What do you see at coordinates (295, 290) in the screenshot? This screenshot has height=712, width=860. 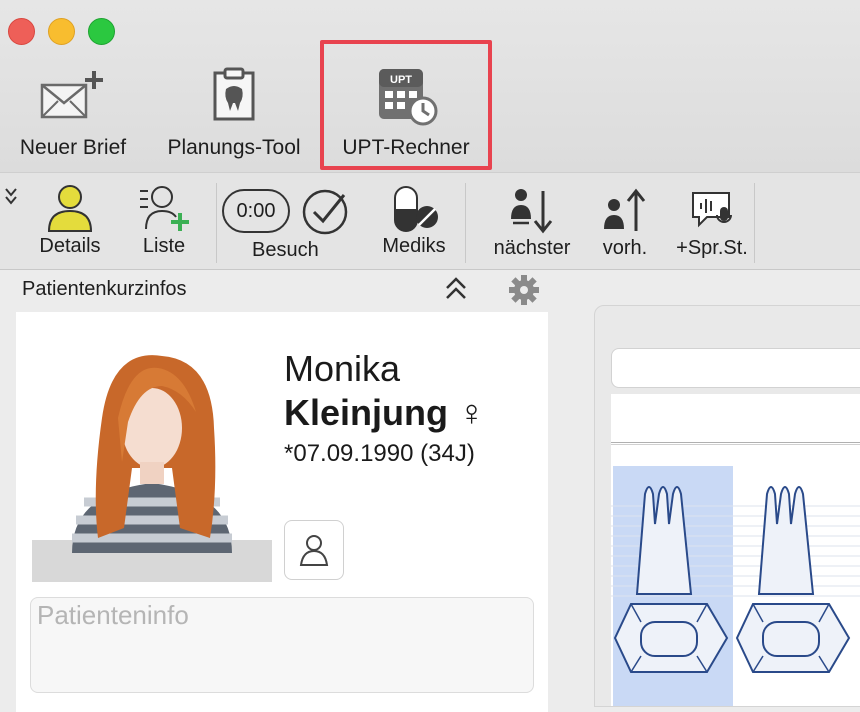 I see `patient-panel-header: Patientenkurzinfos` at bounding box center [295, 290].